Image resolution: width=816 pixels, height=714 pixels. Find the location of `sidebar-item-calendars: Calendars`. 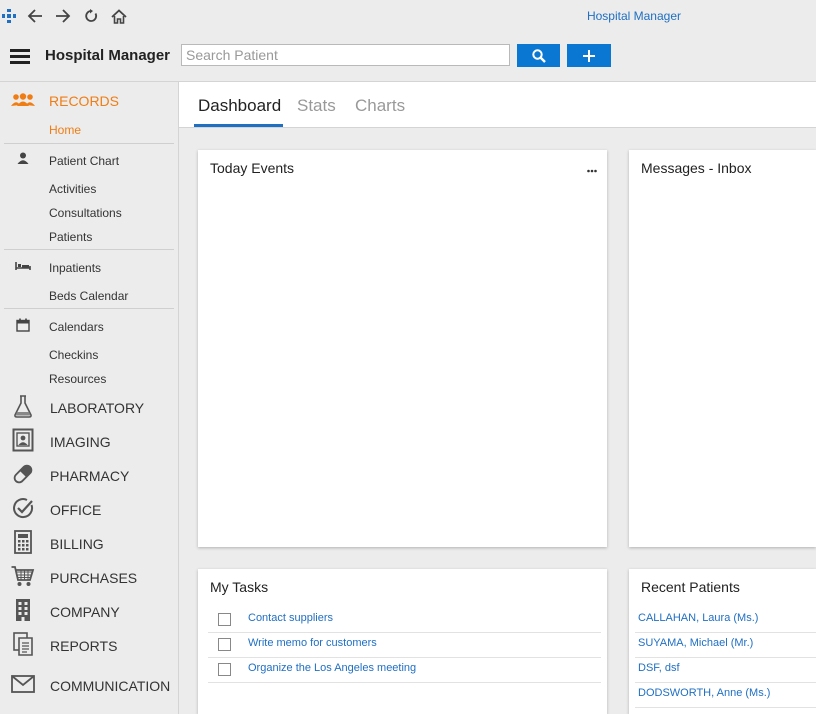

sidebar-item-calendars: Calendars is located at coordinates (89, 326).